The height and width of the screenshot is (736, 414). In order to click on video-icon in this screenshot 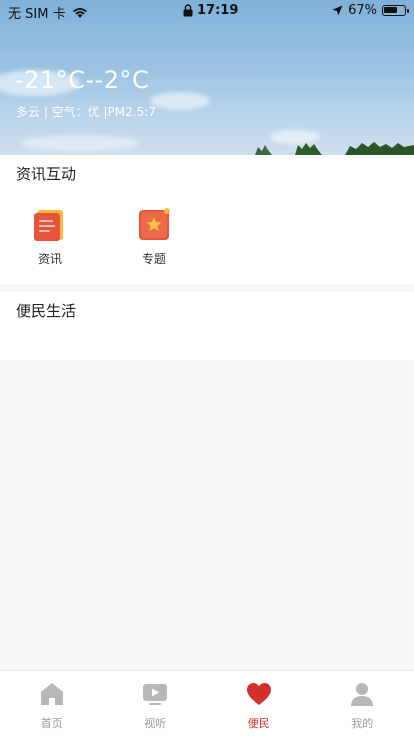, I will do `click(155, 694)`.